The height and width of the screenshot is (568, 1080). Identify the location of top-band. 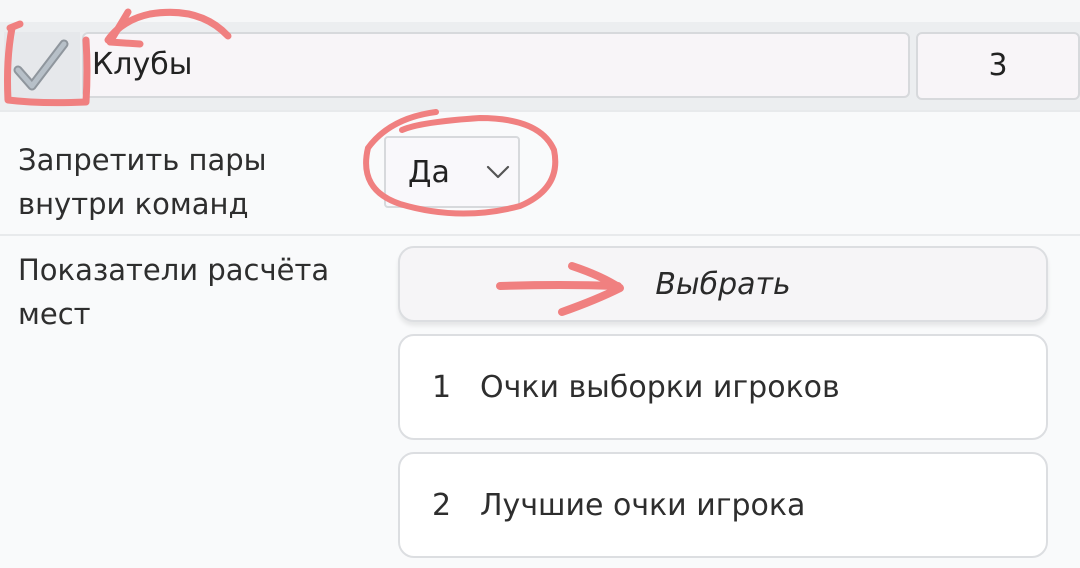
(540, 11).